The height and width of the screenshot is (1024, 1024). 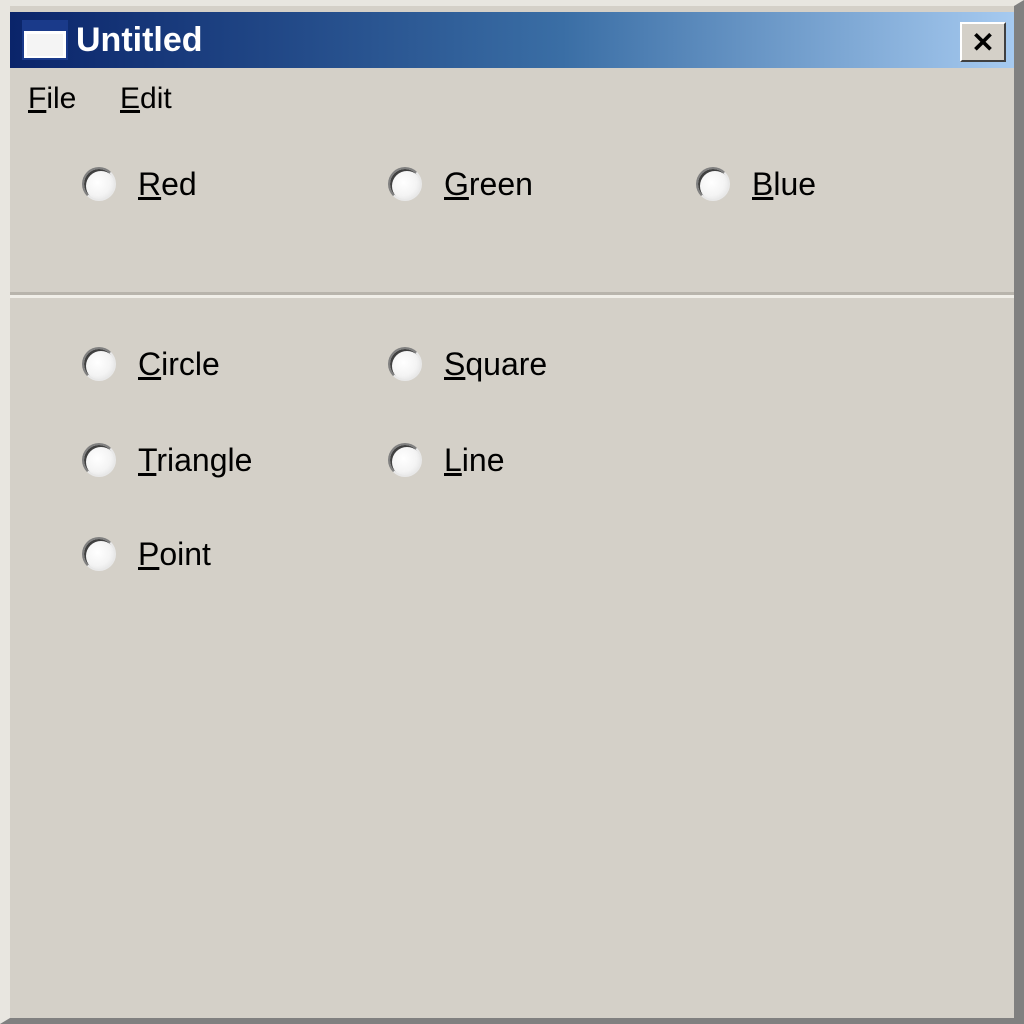 I want to click on menu-edit: Edit, so click(x=146, y=99).